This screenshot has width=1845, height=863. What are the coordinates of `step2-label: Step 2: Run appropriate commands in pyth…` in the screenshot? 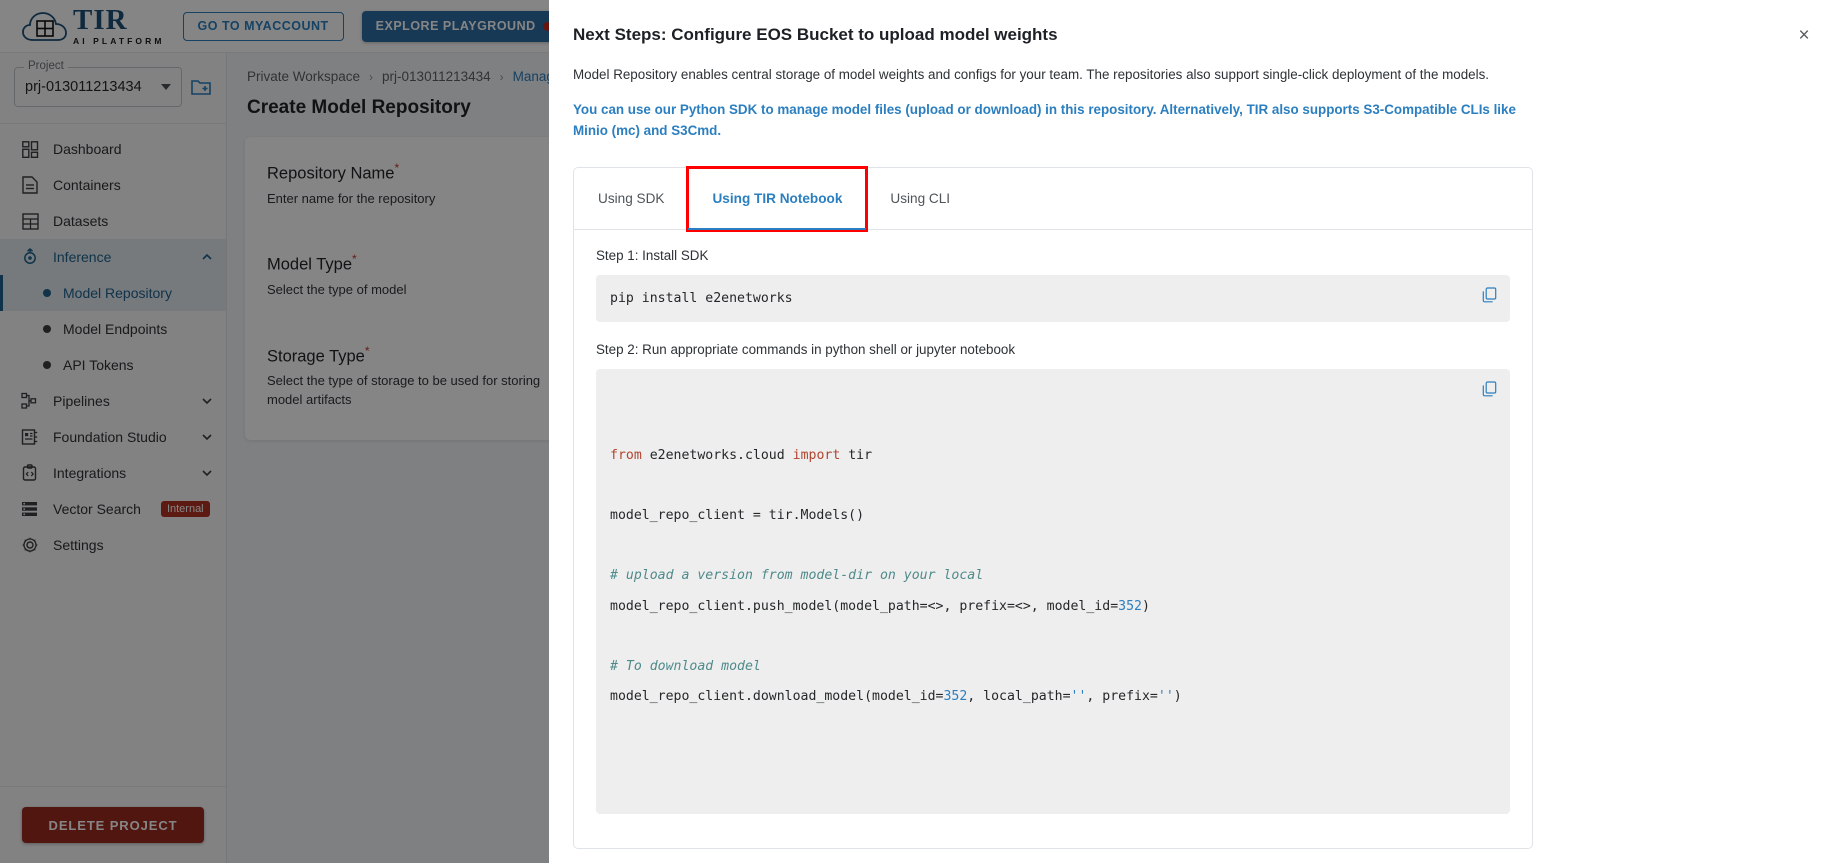 It's located at (806, 349).